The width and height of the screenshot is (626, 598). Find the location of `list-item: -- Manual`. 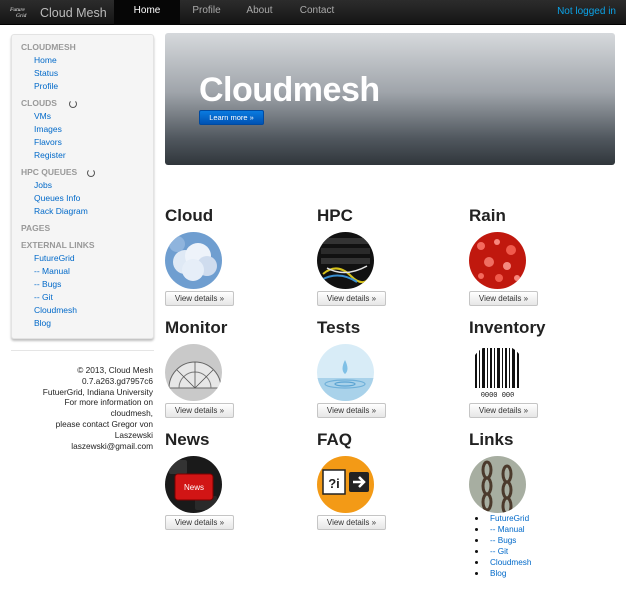

list-item: -- Manual is located at coordinates (503, 529).